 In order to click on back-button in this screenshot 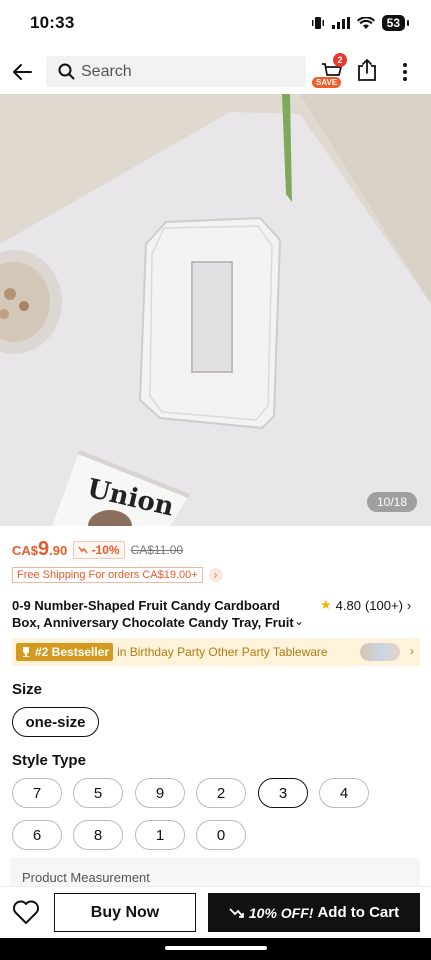, I will do `click(22, 72)`.